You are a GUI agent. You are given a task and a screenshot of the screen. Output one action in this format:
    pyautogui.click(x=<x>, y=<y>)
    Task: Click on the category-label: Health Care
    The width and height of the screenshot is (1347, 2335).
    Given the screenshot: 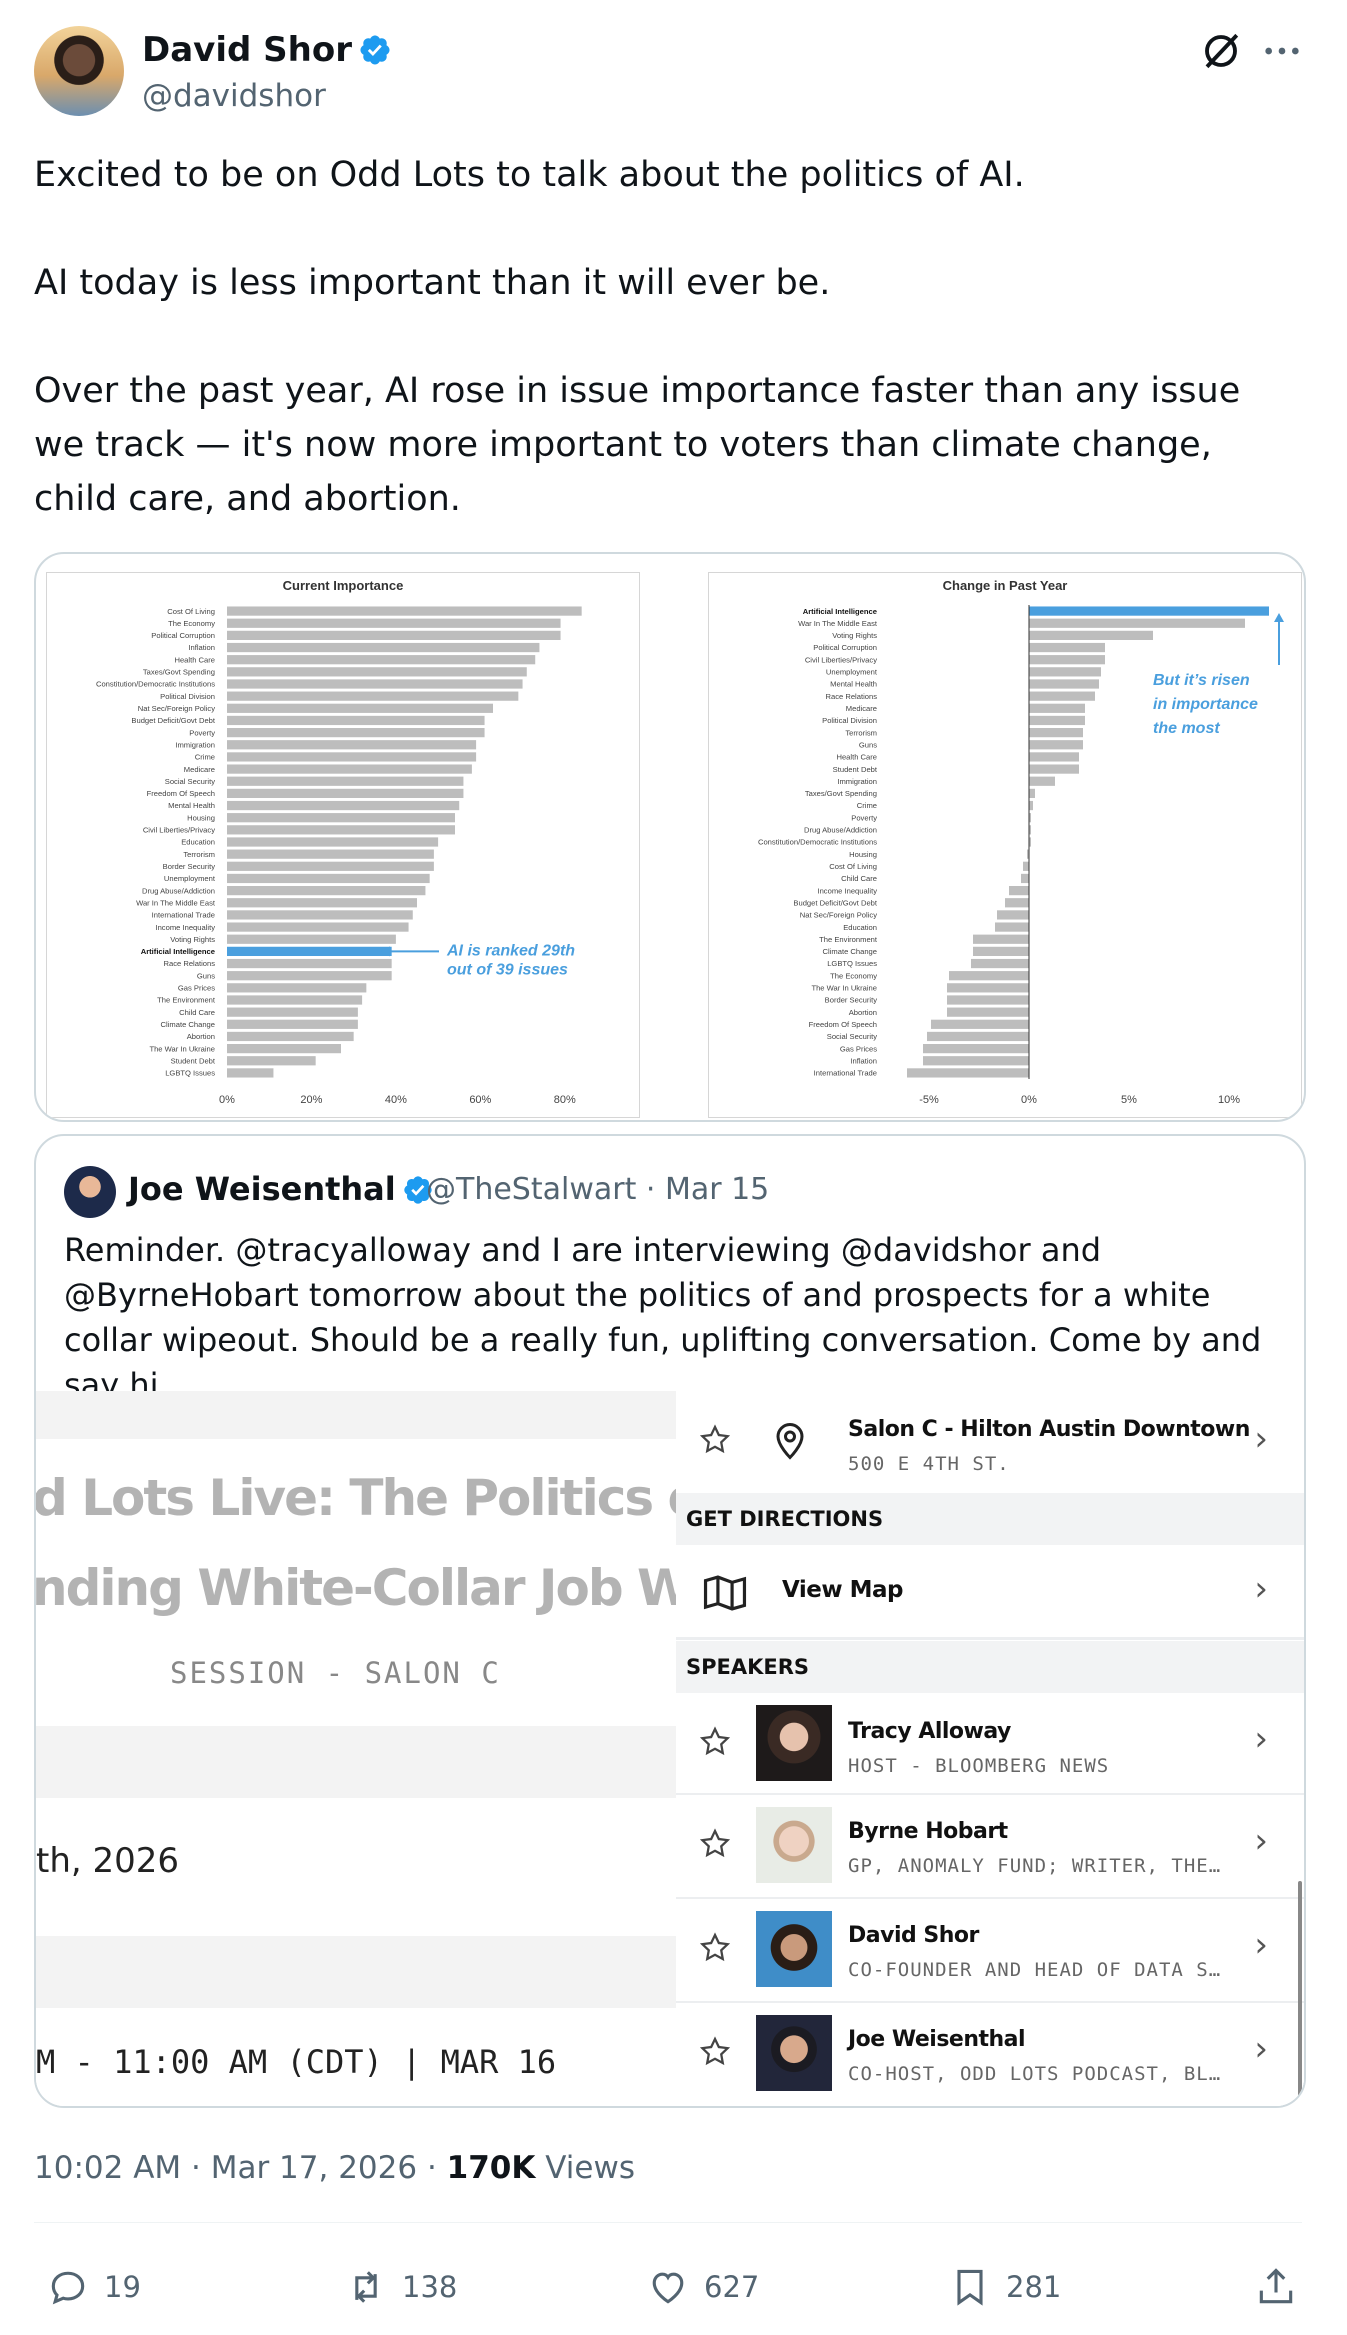 What is the action you would take?
    pyautogui.click(x=856, y=757)
    